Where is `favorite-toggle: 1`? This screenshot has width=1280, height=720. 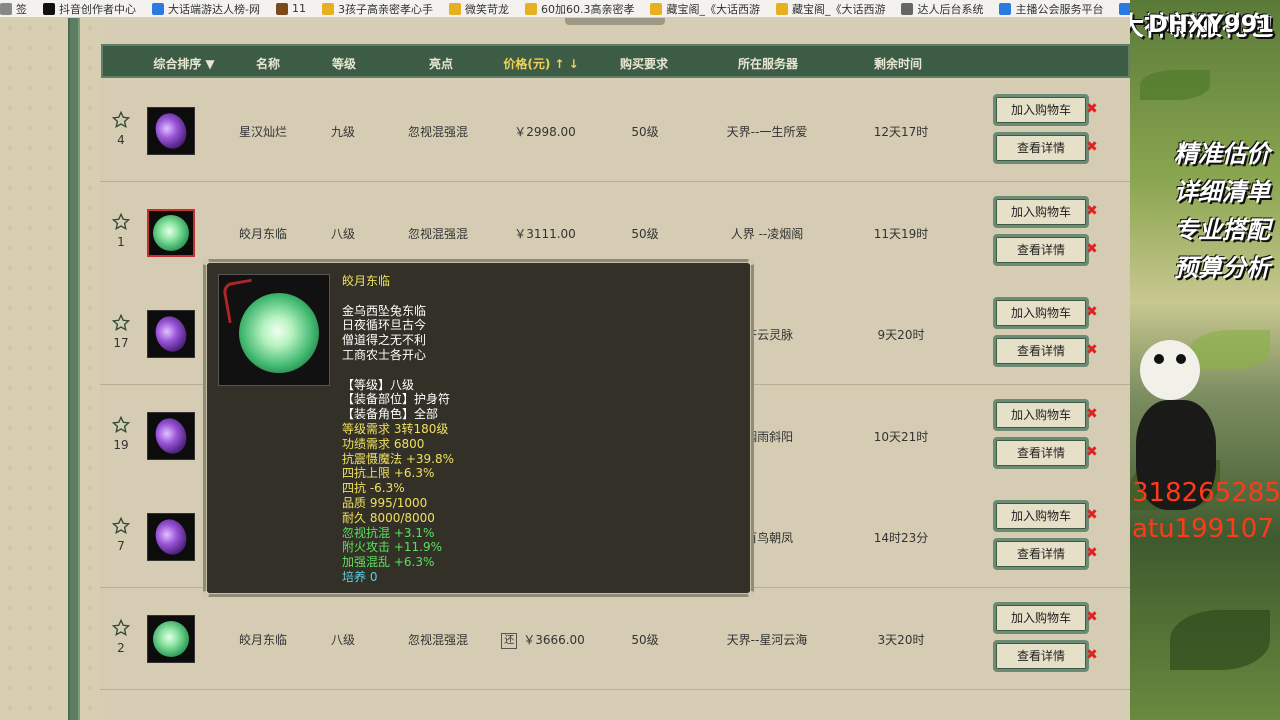
favorite-toggle: 1 is located at coordinates (121, 230).